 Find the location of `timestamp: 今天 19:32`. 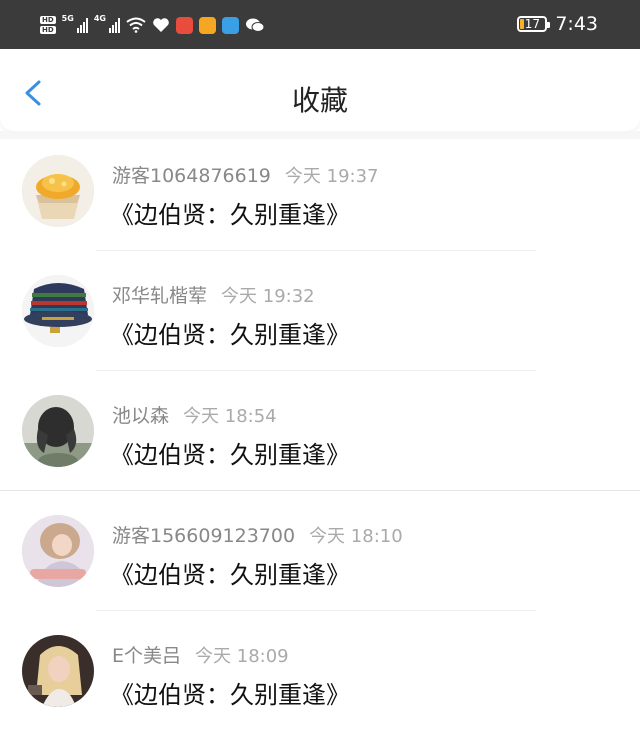

timestamp: 今天 19:32 is located at coordinates (268, 296).